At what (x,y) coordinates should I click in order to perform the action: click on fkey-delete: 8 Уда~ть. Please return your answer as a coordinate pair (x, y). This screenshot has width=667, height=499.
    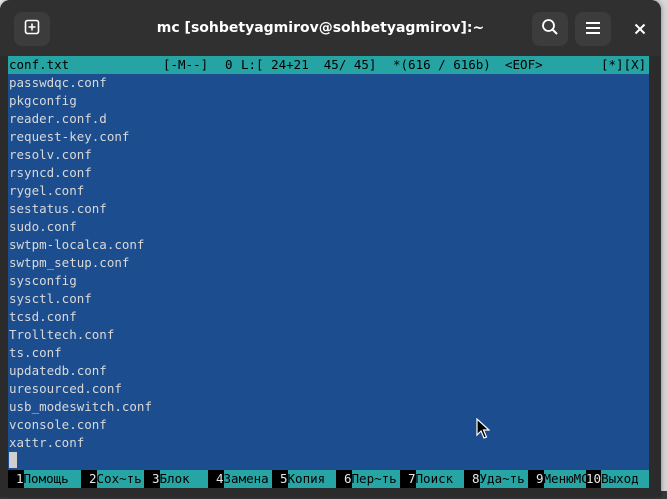
    Looking at the image, I should click on (496, 479).